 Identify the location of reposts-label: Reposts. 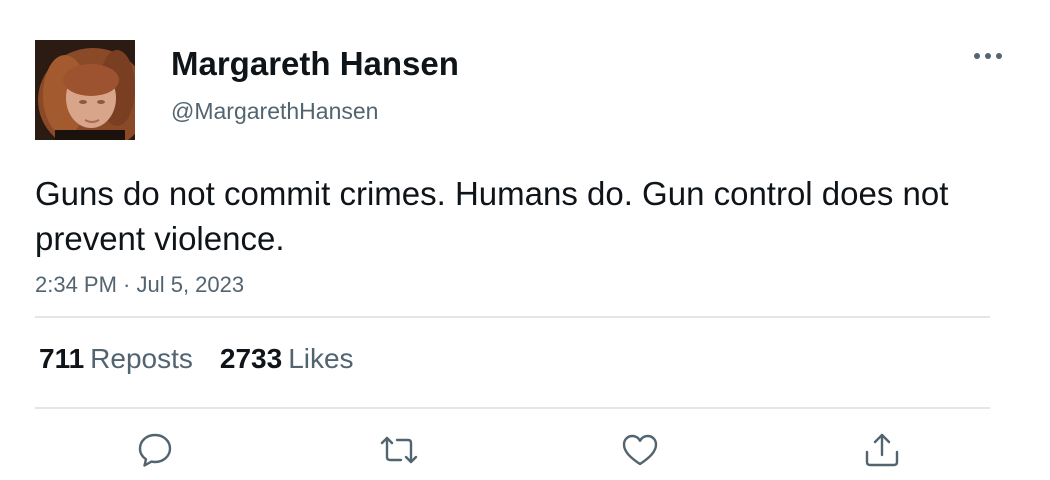
(141, 358).